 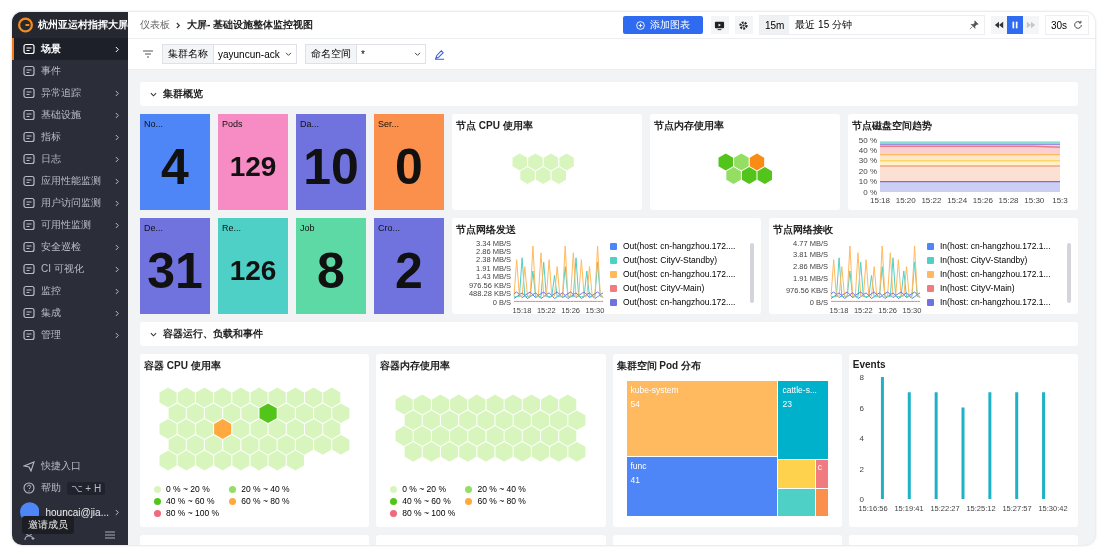 What do you see at coordinates (183, 366) in the screenshot?
I see `panel-title: 容器 CPU 使用率` at bounding box center [183, 366].